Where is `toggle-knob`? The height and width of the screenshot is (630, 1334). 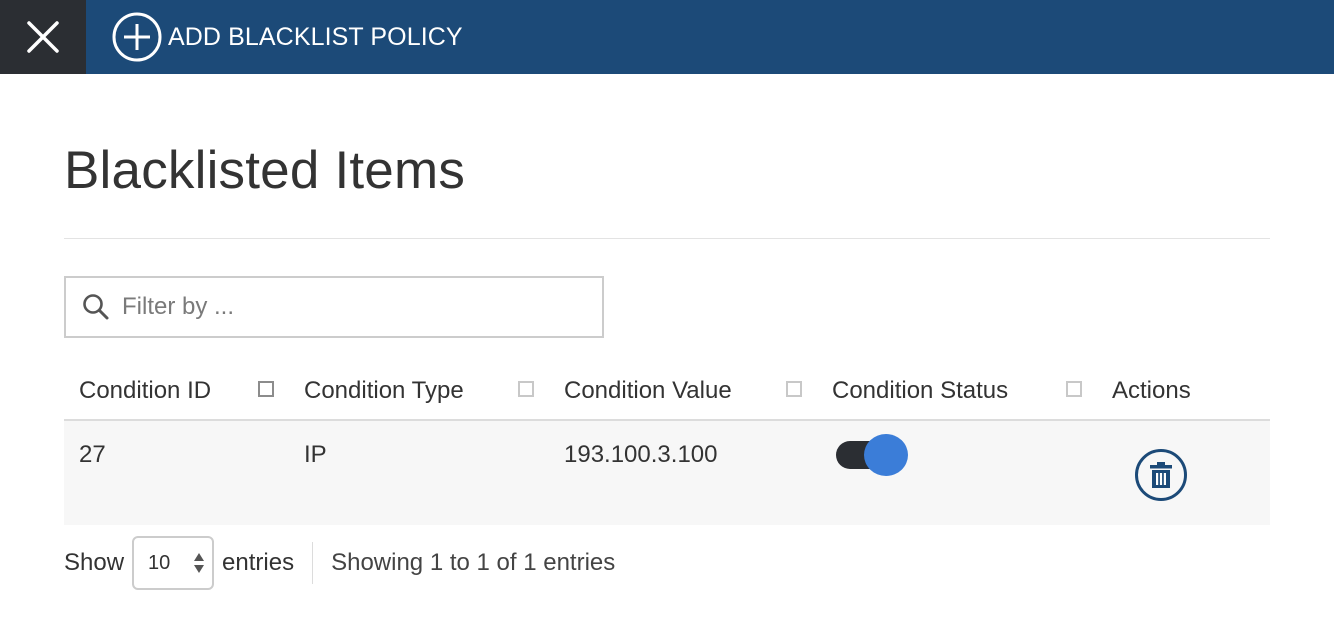 toggle-knob is located at coordinates (886, 455).